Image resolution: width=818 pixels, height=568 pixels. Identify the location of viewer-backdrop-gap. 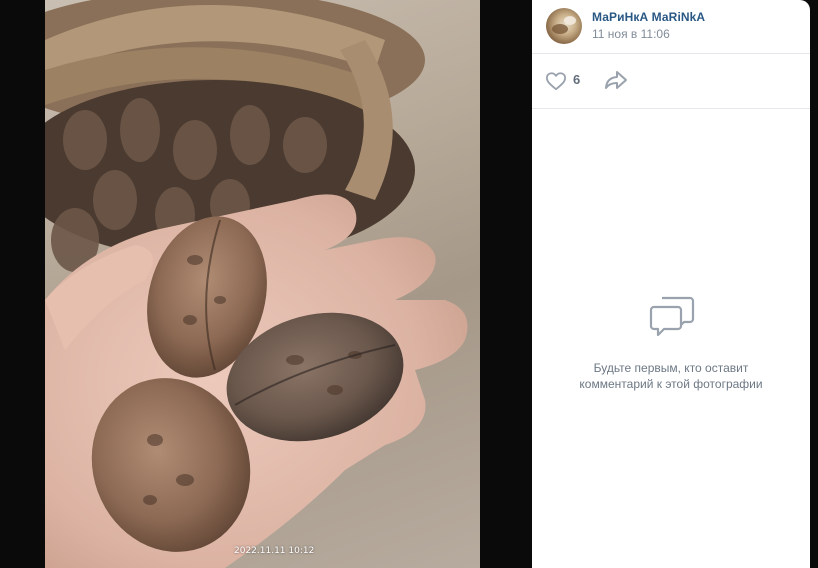
(506, 284).